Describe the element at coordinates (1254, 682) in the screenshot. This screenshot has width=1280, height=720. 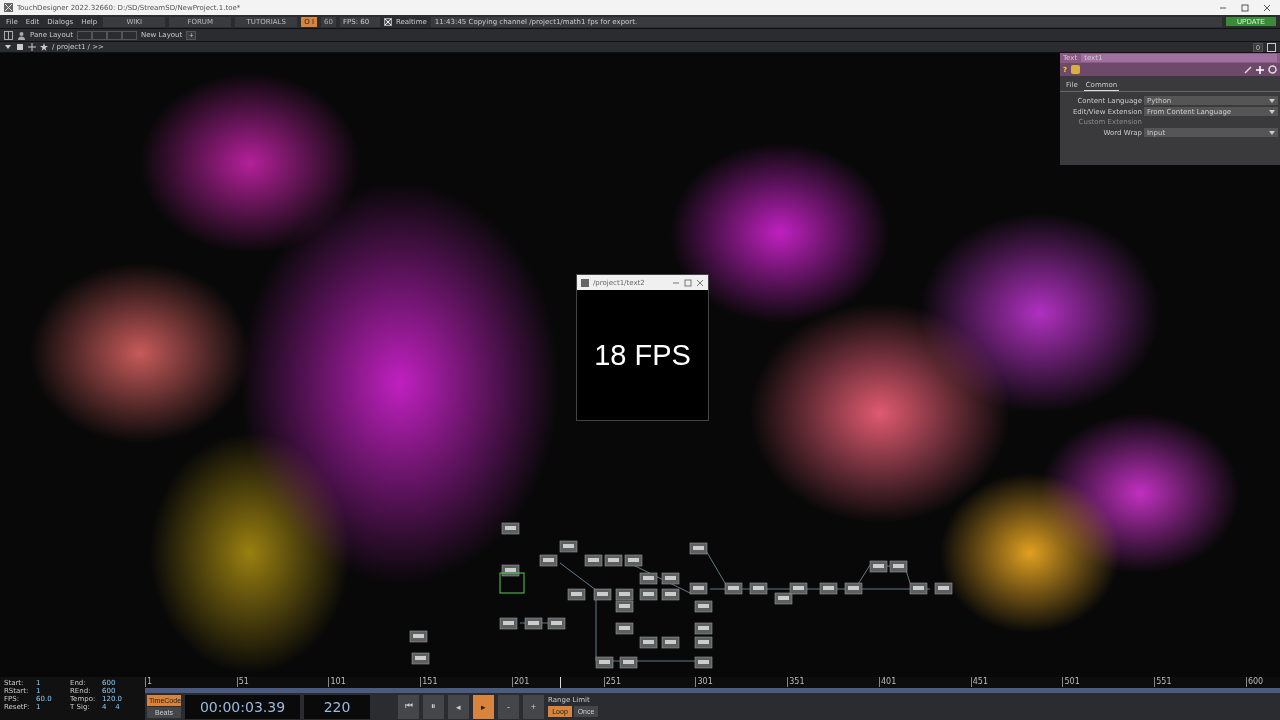
I see `ruler-tick: 600` at that location.